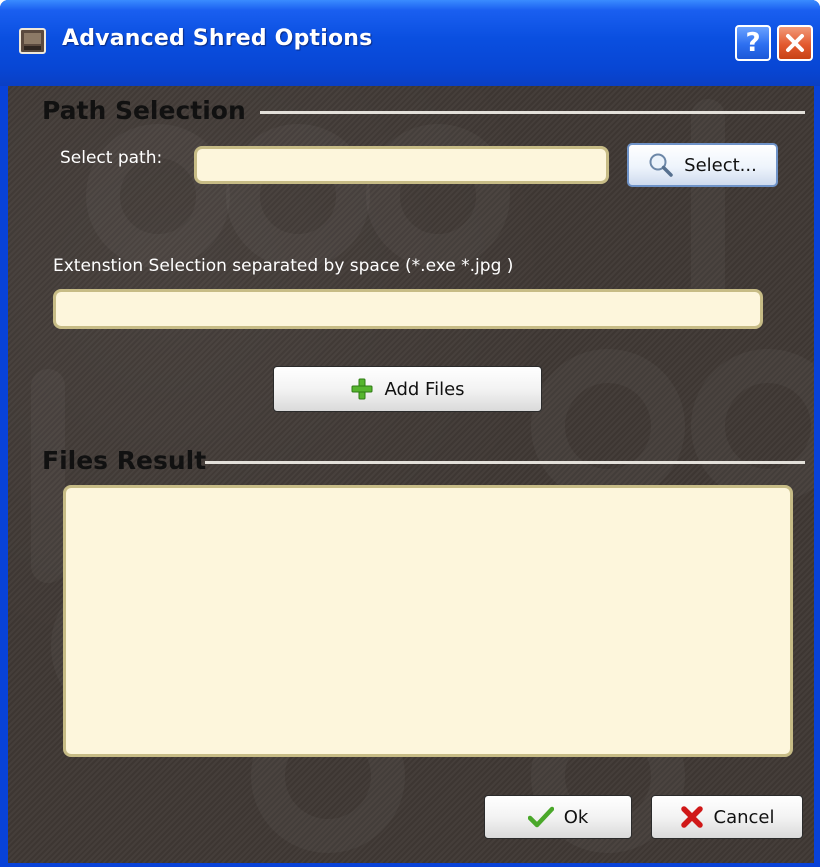 This screenshot has height=867, width=820. I want to click on add-files-button: Add Files, so click(407, 389).